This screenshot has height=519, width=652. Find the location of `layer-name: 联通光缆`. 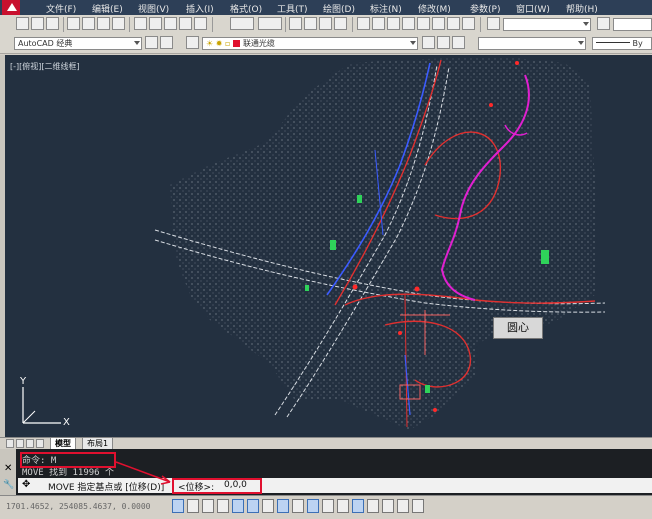

layer-name: 联通光缆 is located at coordinates (258, 43).